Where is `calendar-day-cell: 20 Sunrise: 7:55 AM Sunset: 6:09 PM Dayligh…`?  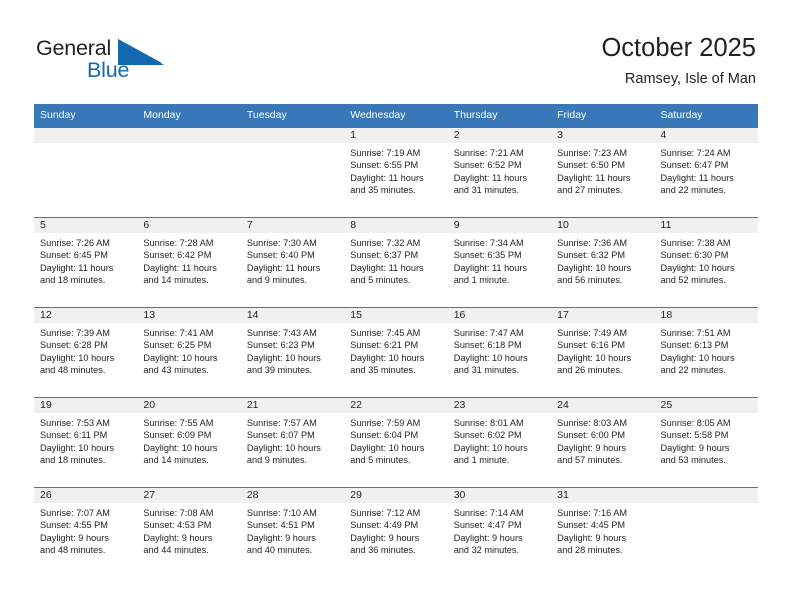 calendar-day-cell: 20 Sunrise: 7:55 AM Sunset: 6:09 PM Dayligh… is located at coordinates (189, 442).